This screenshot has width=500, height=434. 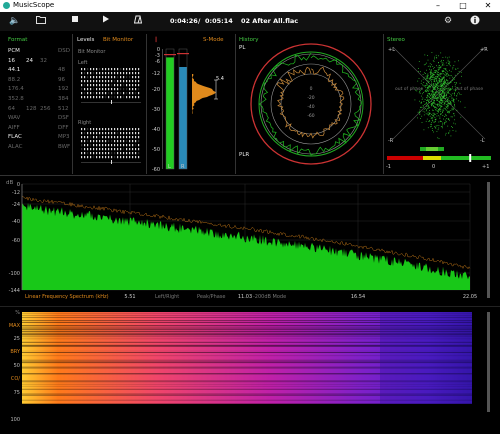 What do you see at coordinates (475, 22) in the screenshot?
I see `info-icon` at bounding box center [475, 22].